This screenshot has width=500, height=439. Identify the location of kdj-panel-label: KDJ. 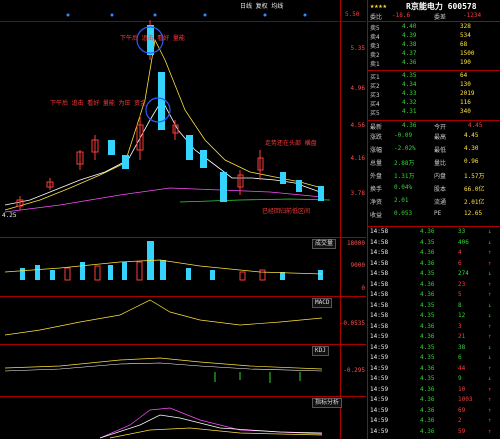
(320, 351).